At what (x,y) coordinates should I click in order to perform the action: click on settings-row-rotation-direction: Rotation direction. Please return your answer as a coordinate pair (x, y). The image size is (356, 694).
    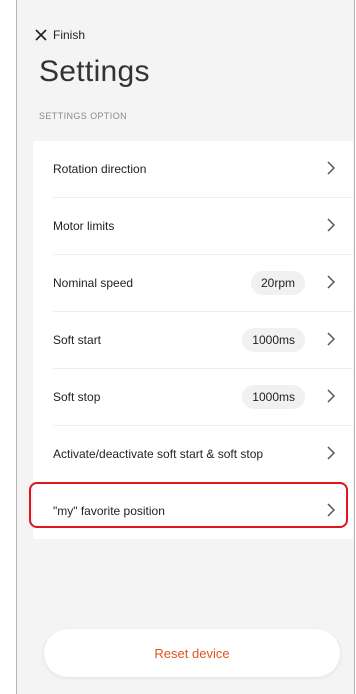
    Looking at the image, I should click on (193, 169).